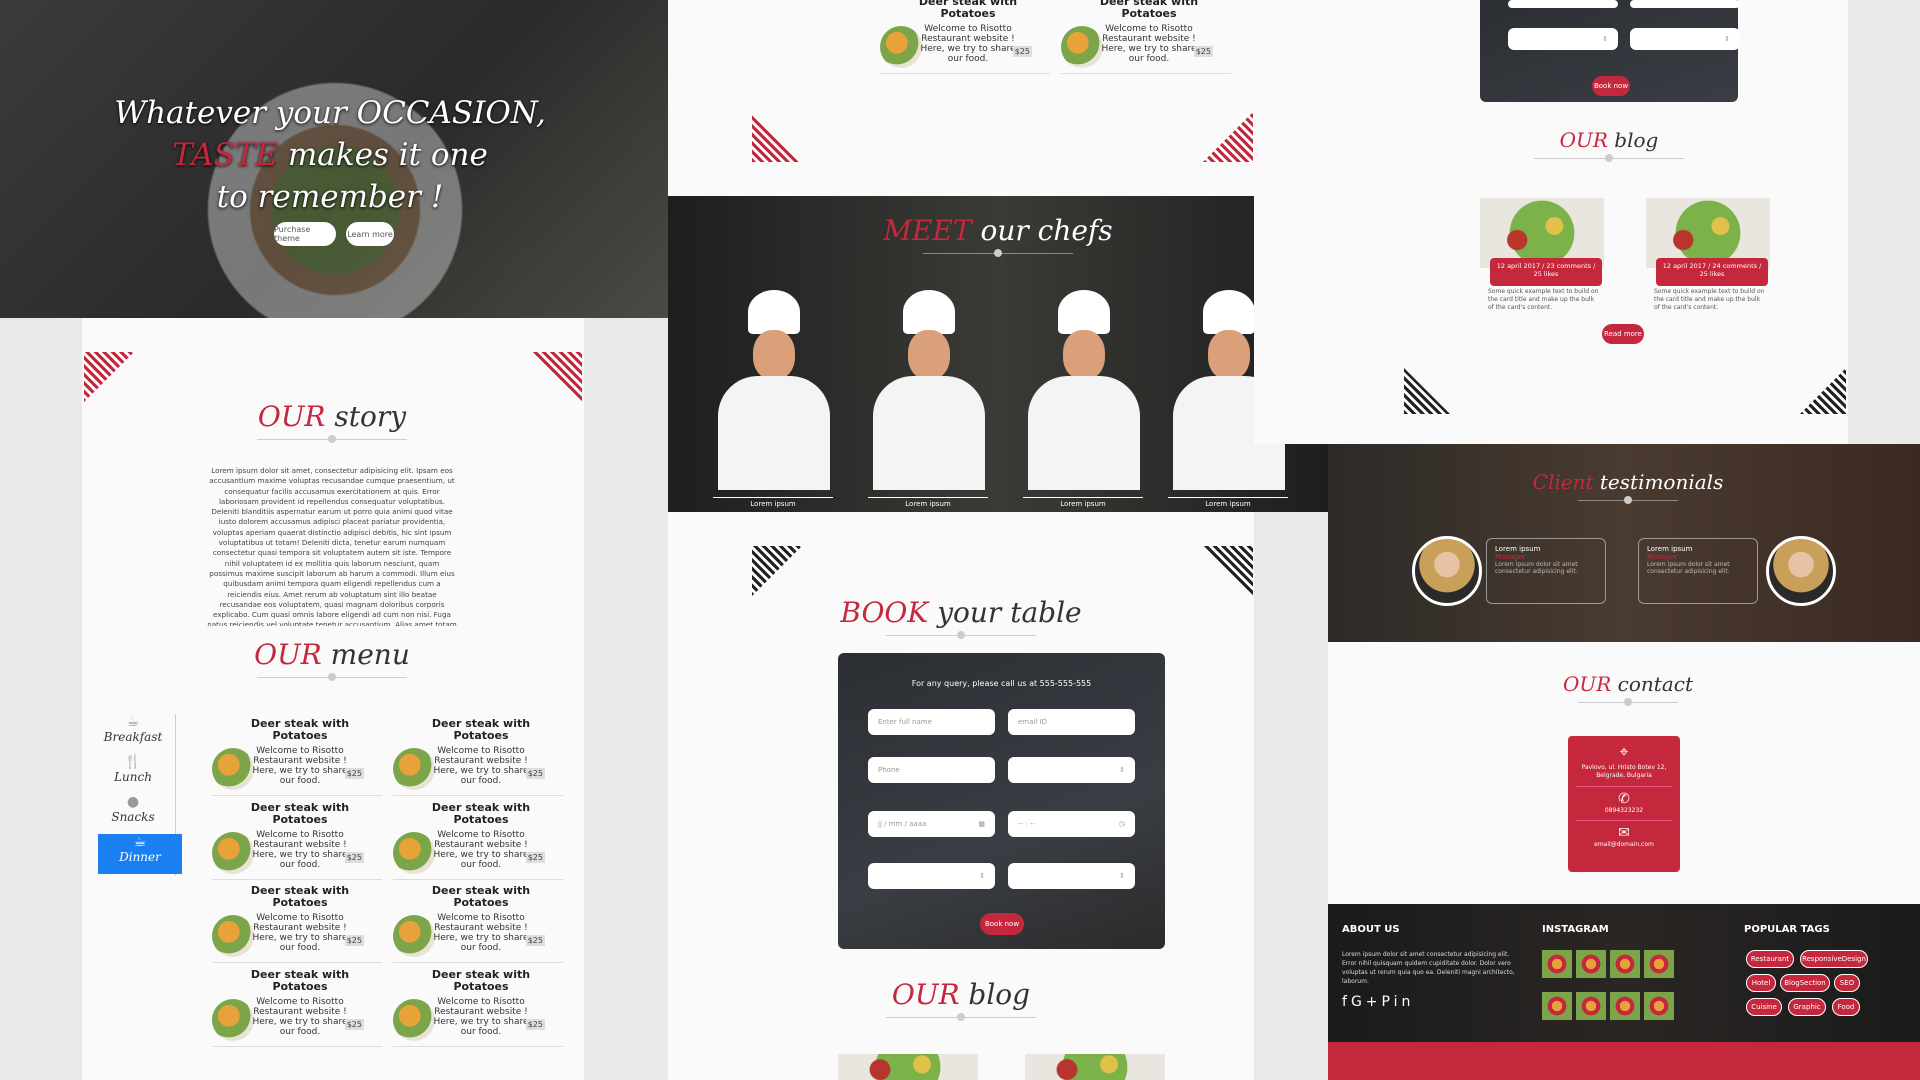  What do you see at coordinates (140, 842) in the screenshot?
I see `coffee-icon: ☕` at bounding box center [140, 842].